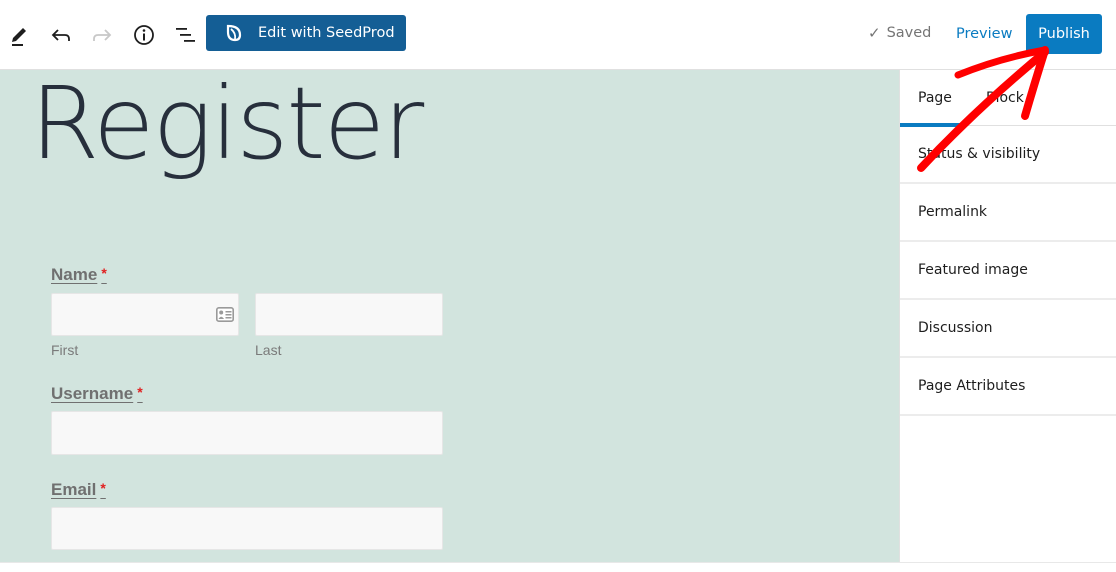  I want to click on panel-discussion: Discussion, so click(1008, 329).